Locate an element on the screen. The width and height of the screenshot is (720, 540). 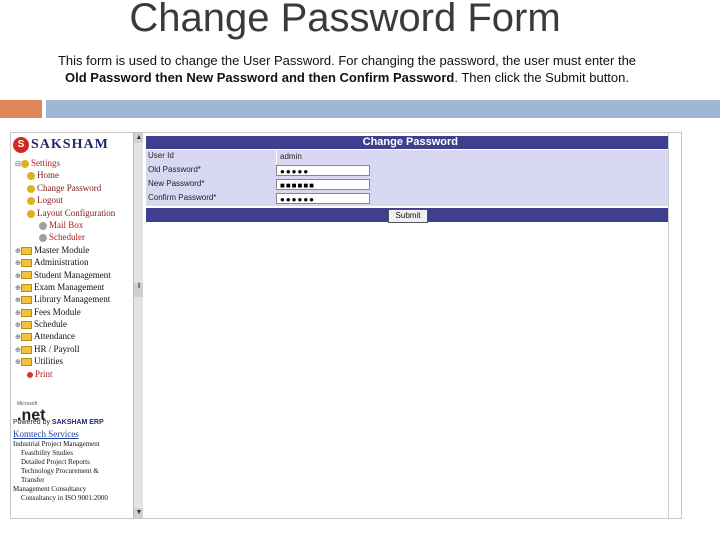
slide-title: Change Password Form is located at coordinates (345, 20).